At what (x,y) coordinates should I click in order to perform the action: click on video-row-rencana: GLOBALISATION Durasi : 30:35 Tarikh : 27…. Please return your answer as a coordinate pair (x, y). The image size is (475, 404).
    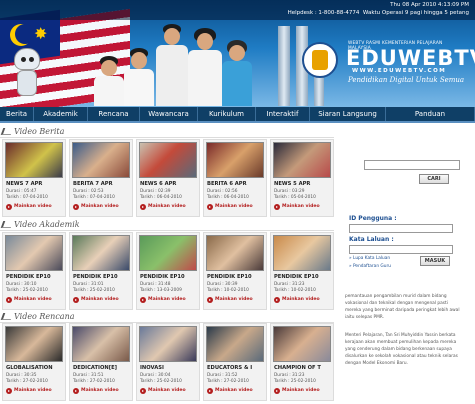
    Looking at the image, I should click on (168, 363).